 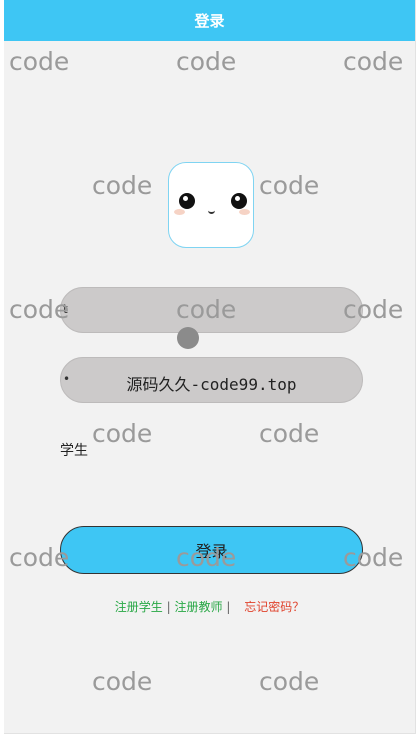 I want to click on login-button: 登录, so click(x=211, y=550).